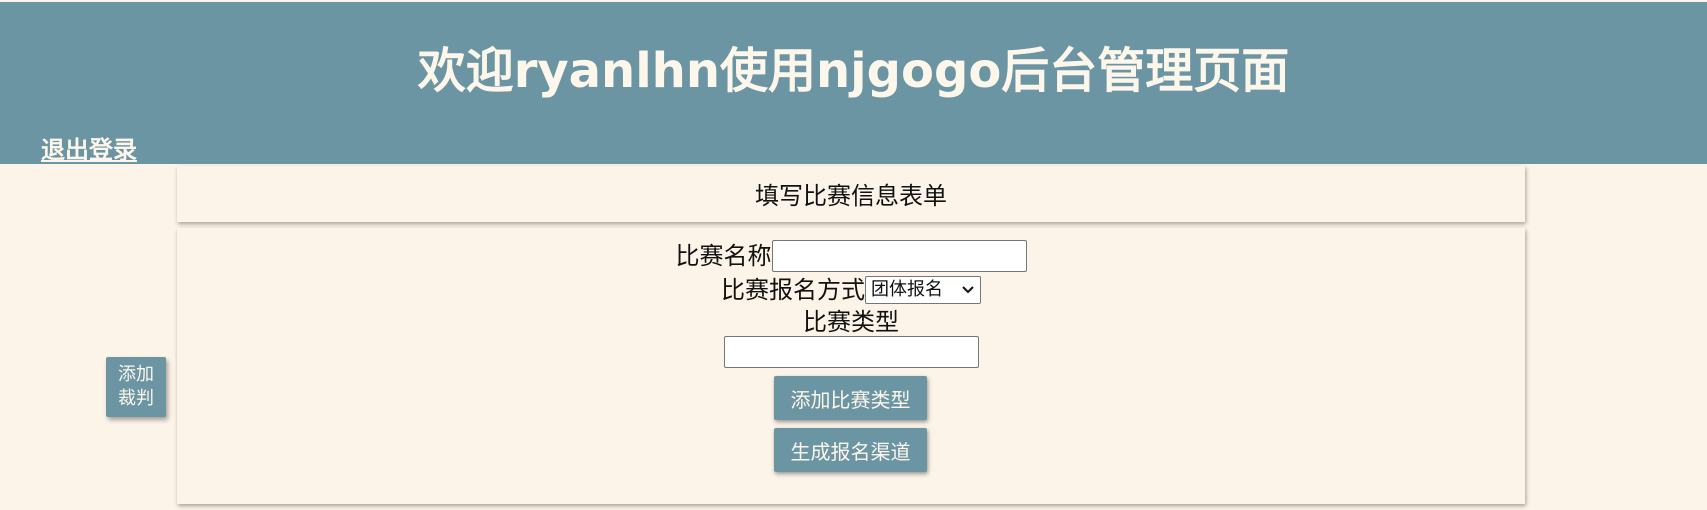  What do you see at coordinates (136, 387) in the screenshot?
I see `add-referee-button: 添加裁判` at bounding box center [136, 387].